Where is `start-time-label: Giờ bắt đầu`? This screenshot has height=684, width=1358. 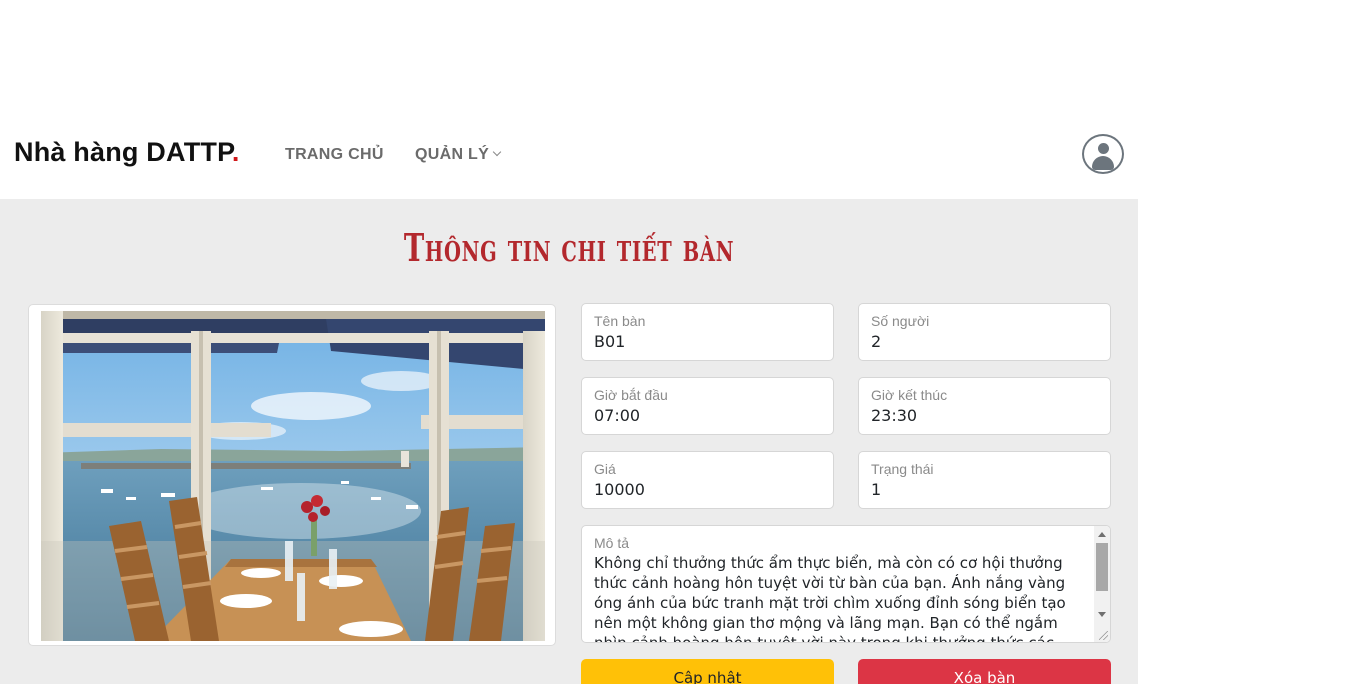
start-time-label: Giờ bắt đầu is located at coordinates (631, 395).